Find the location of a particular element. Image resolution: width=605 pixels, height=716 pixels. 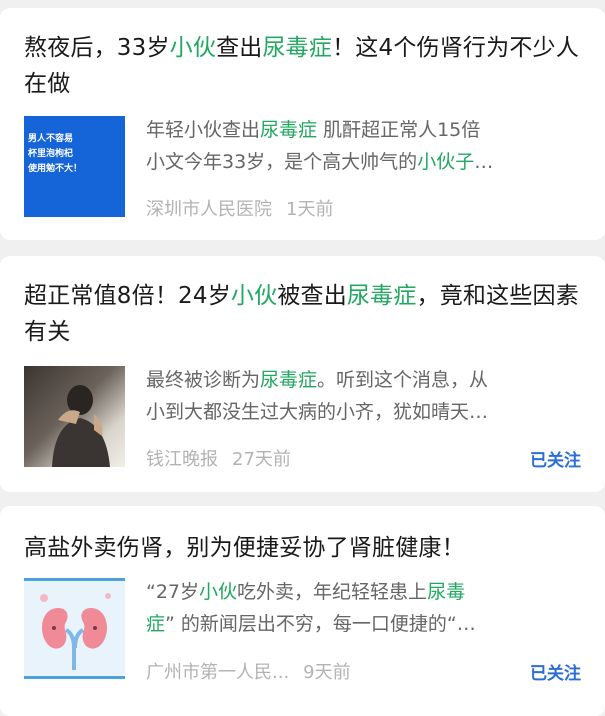

article-meta: 钱江晚报 27天前 is located at coordinates (218, 458).